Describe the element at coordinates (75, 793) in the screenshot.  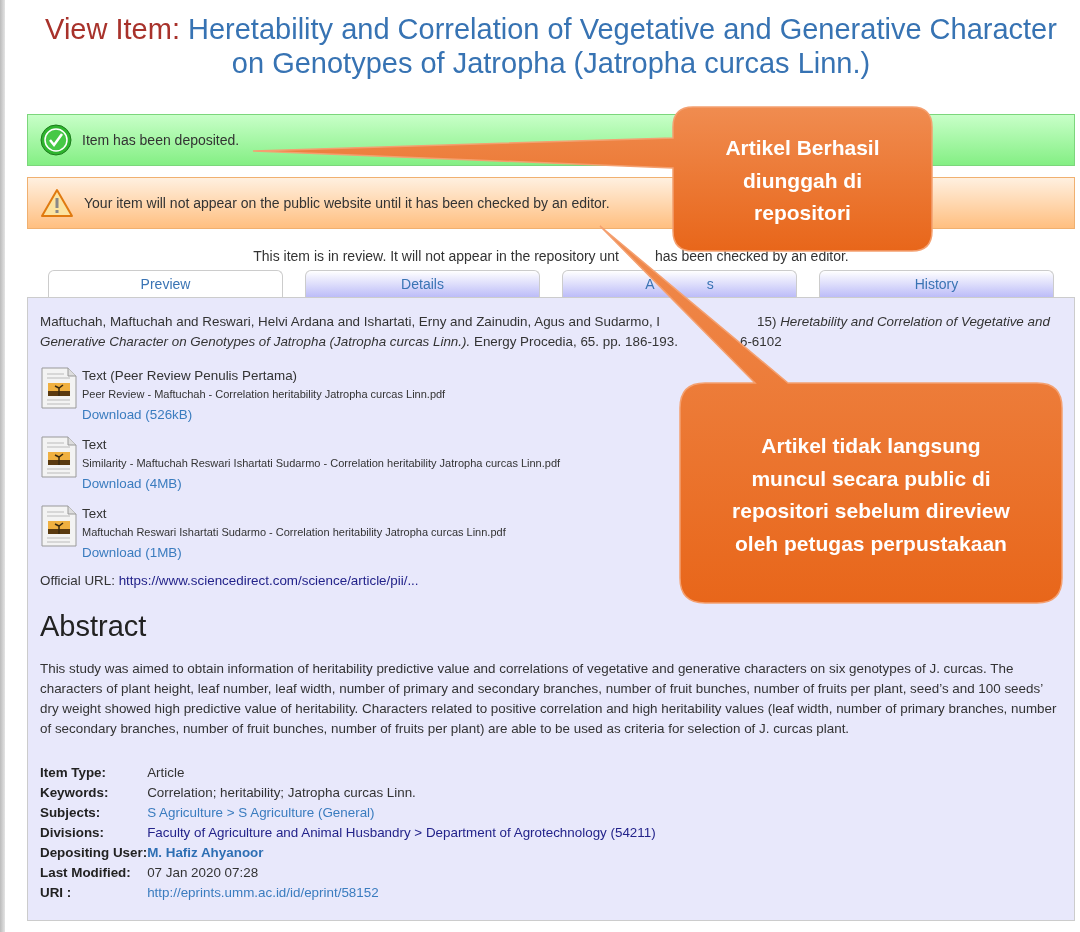
I see `metadata-label: Keywords:` at that location.